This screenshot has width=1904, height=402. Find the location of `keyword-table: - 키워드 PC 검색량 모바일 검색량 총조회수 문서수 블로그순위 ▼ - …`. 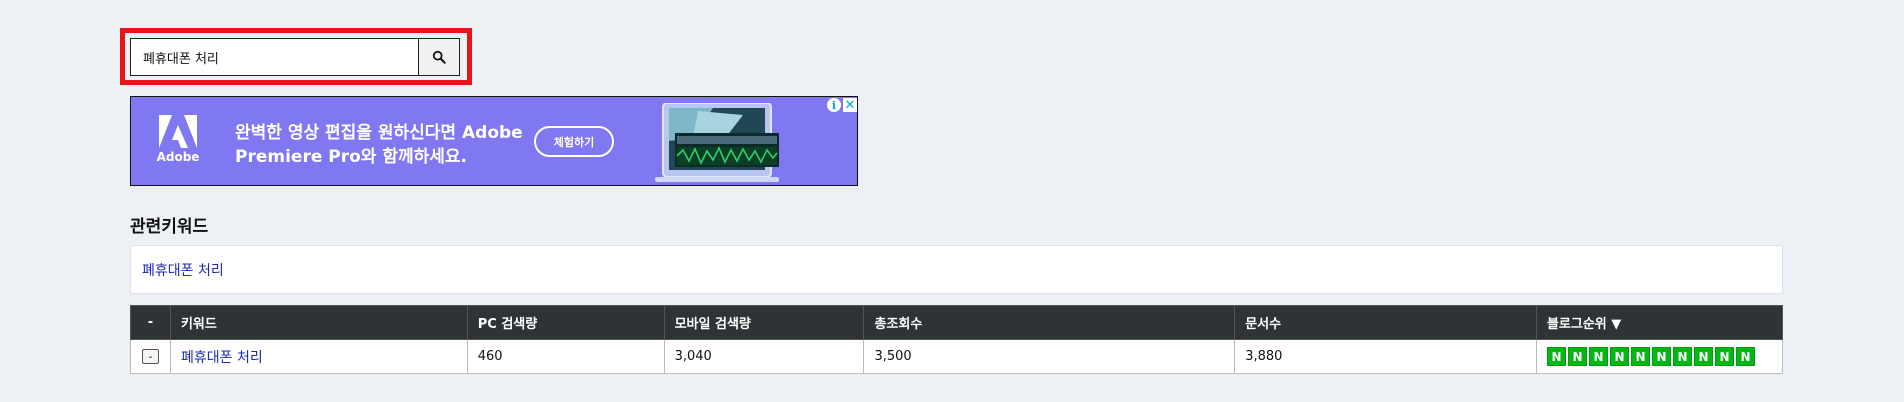

keyword-table: - 키워드 PC 검색량 모바일 검색량 총조회수 문서수 블로그순위 ▼ - … is located at coordinates (957, 339).